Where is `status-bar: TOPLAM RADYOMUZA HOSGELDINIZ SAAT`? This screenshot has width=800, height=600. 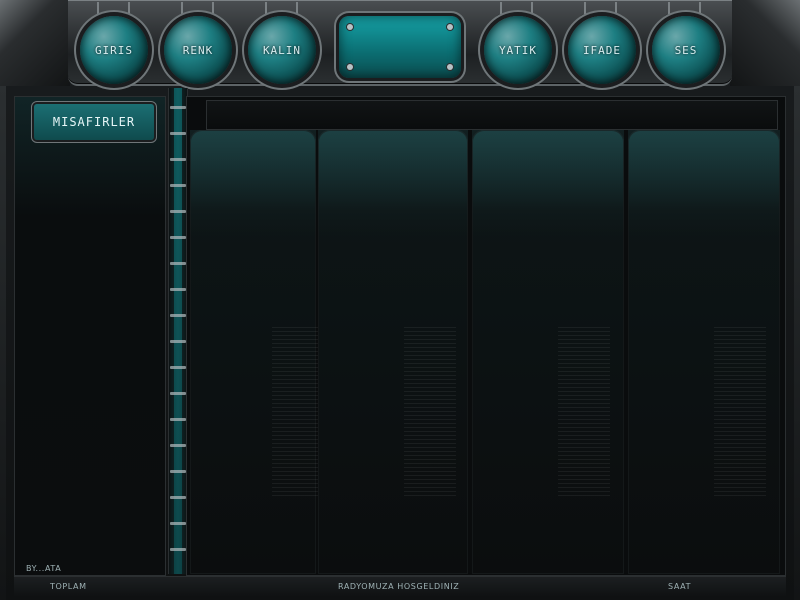 status-bar: TOPLAM RADYOMUZA HOSGELDINIZ SAAT is located at coordinates (400, 586).